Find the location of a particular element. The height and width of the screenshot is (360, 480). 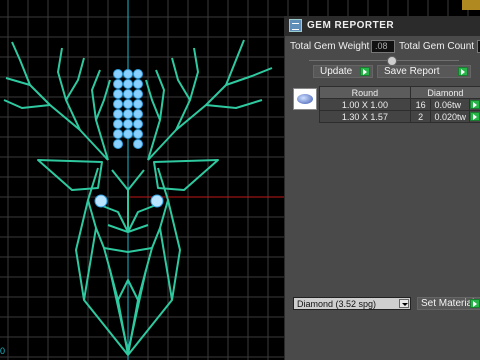

set-material-button-label: Set Material is located at coordinates (448, 303).